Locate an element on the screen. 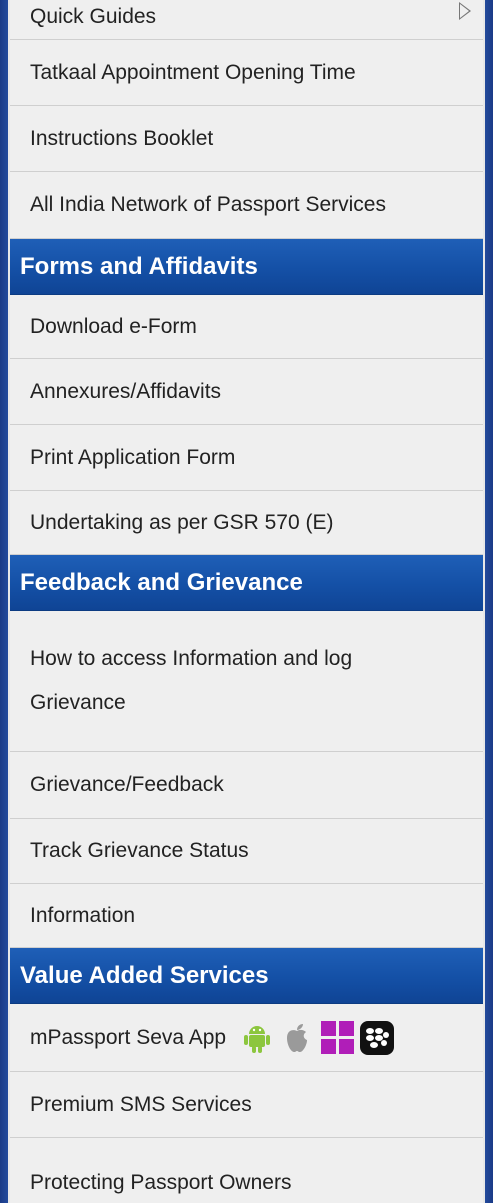 Image resolution: width=493 pixels, height=1203 pixels. menu-item-premium-sms: Premium SMS Services is located at coordinates (246, 1105).